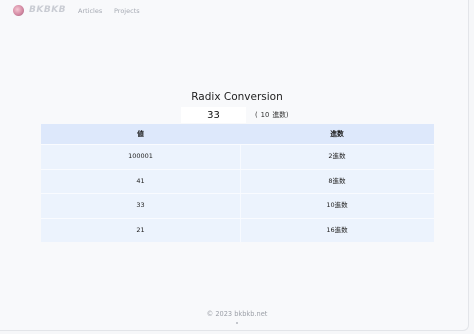 The width and height of the screenshot is (474, 334). What do you see at coordinates (140, 134) in the screenshot?
I see `column-header-value: 値` at bounding box center [140, 134].